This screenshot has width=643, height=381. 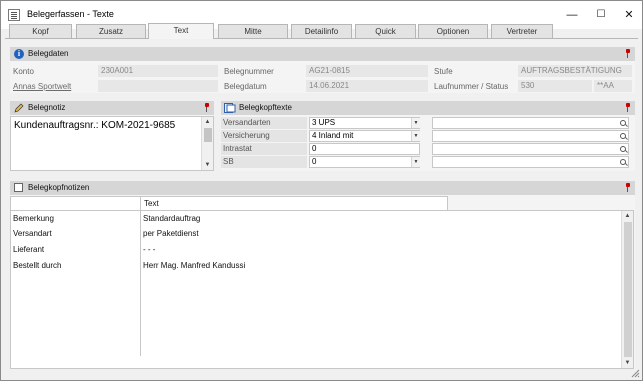 I want to click on tab-label: Text, so click(x=181, y=30).